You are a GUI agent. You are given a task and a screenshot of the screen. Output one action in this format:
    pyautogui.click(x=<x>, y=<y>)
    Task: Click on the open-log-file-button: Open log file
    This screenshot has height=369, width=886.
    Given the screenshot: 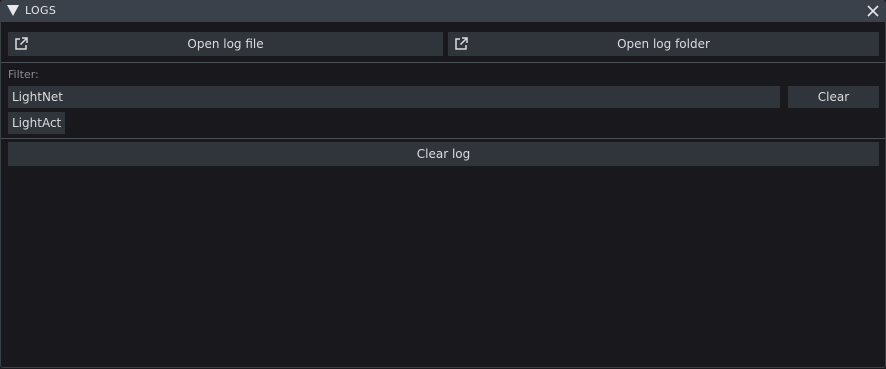 What is the action you would take?
    pyautogui.click(x=225, y=44)
    